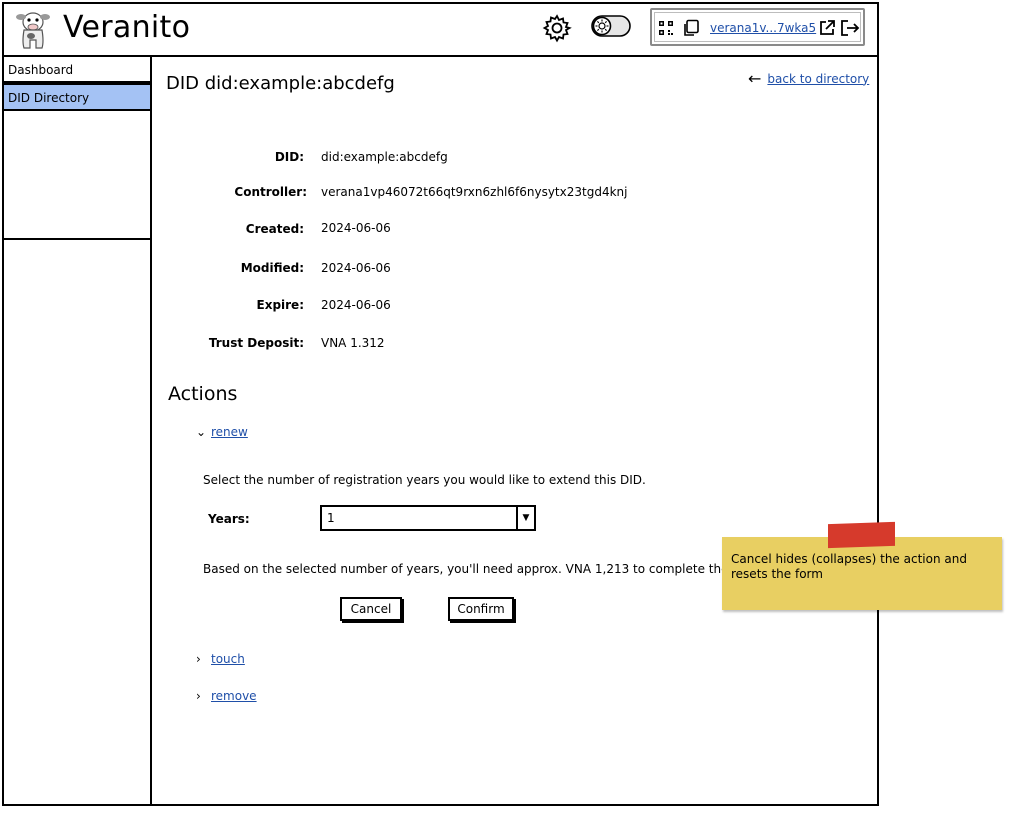 Image resolution: width=1016 pixels, height=816 pixels. I want to click on sidebar-item-dashboard: Dashboard, so click(77, 70).